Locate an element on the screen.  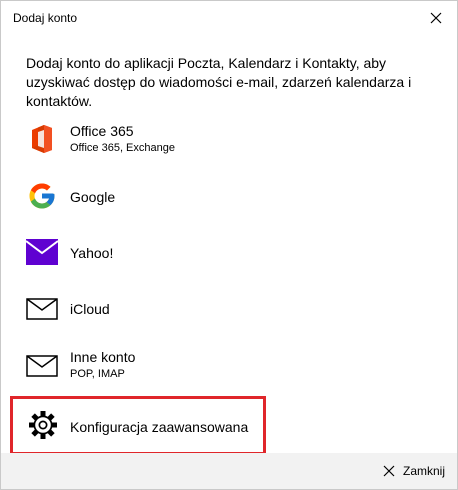
gear-icon is located at coordinates (43, 425).